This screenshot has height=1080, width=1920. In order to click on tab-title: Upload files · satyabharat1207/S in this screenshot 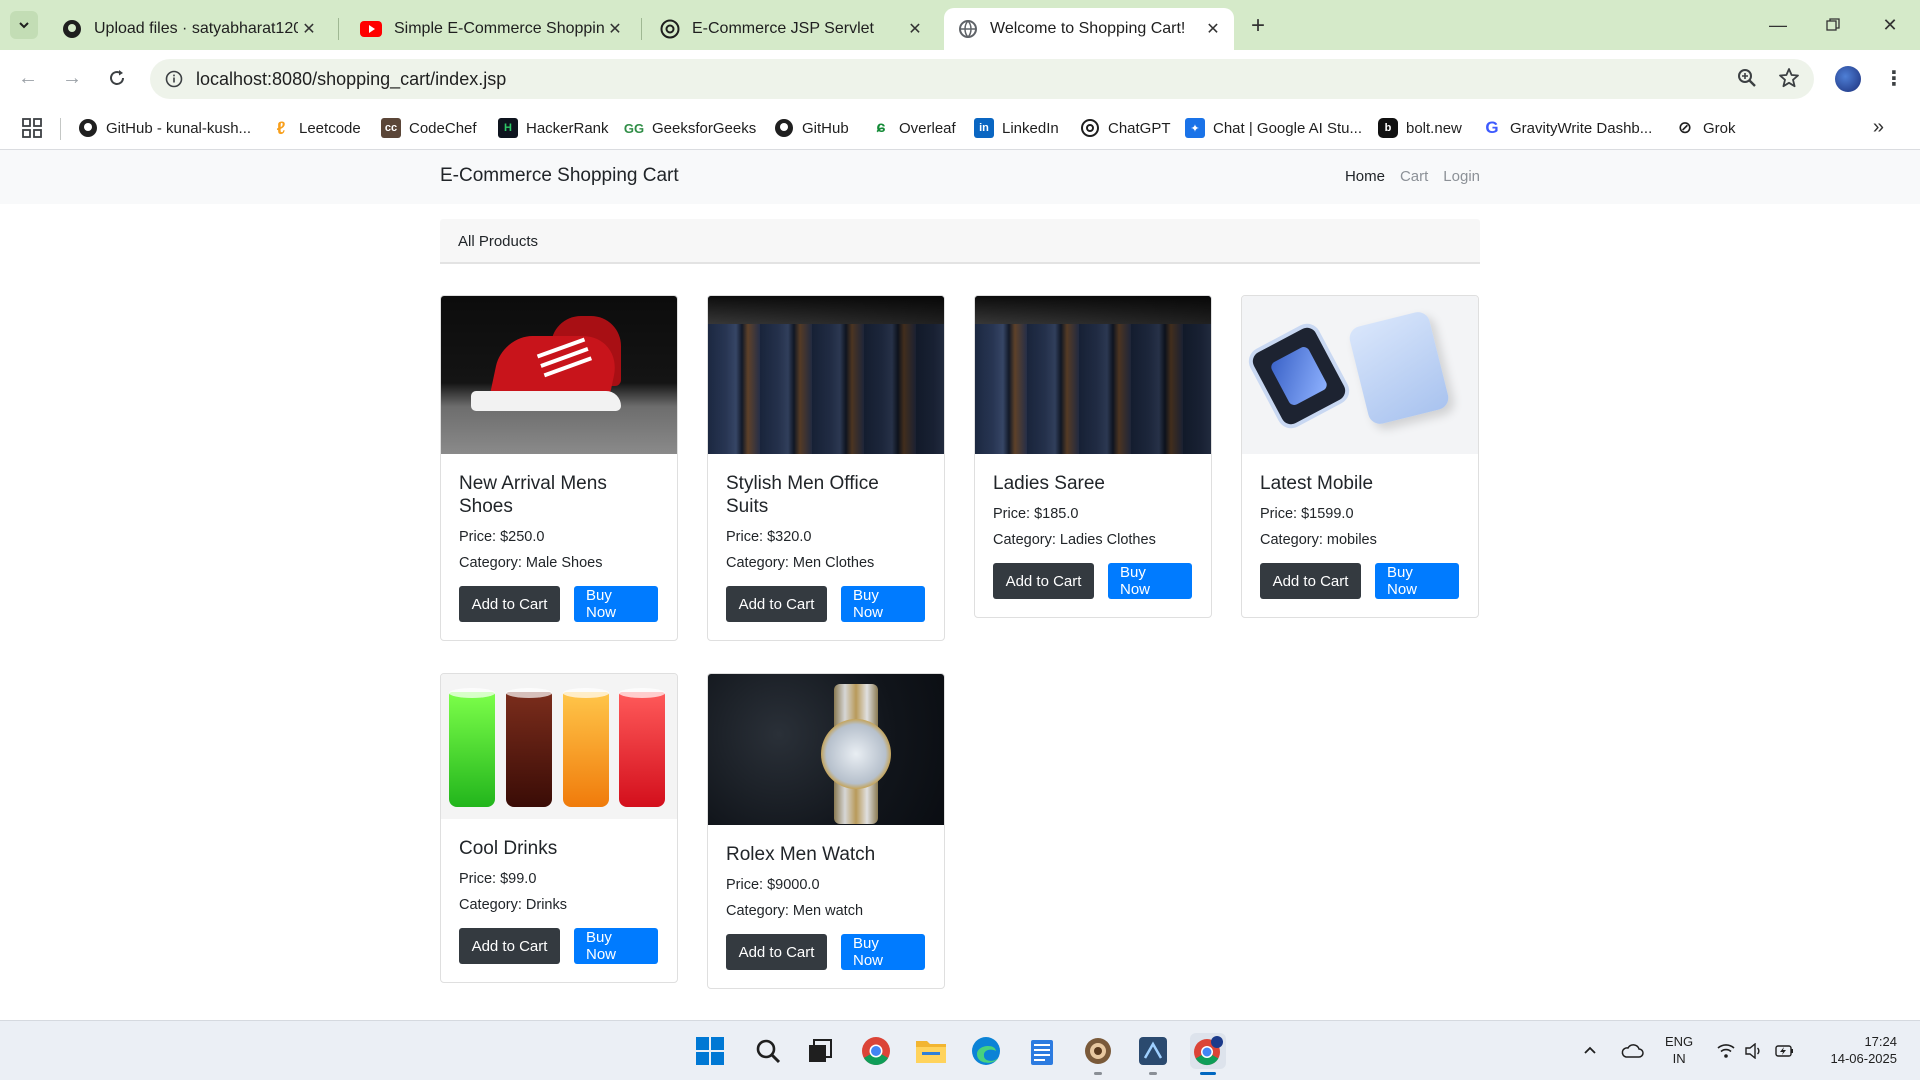, I will do `click(196, 28)`.